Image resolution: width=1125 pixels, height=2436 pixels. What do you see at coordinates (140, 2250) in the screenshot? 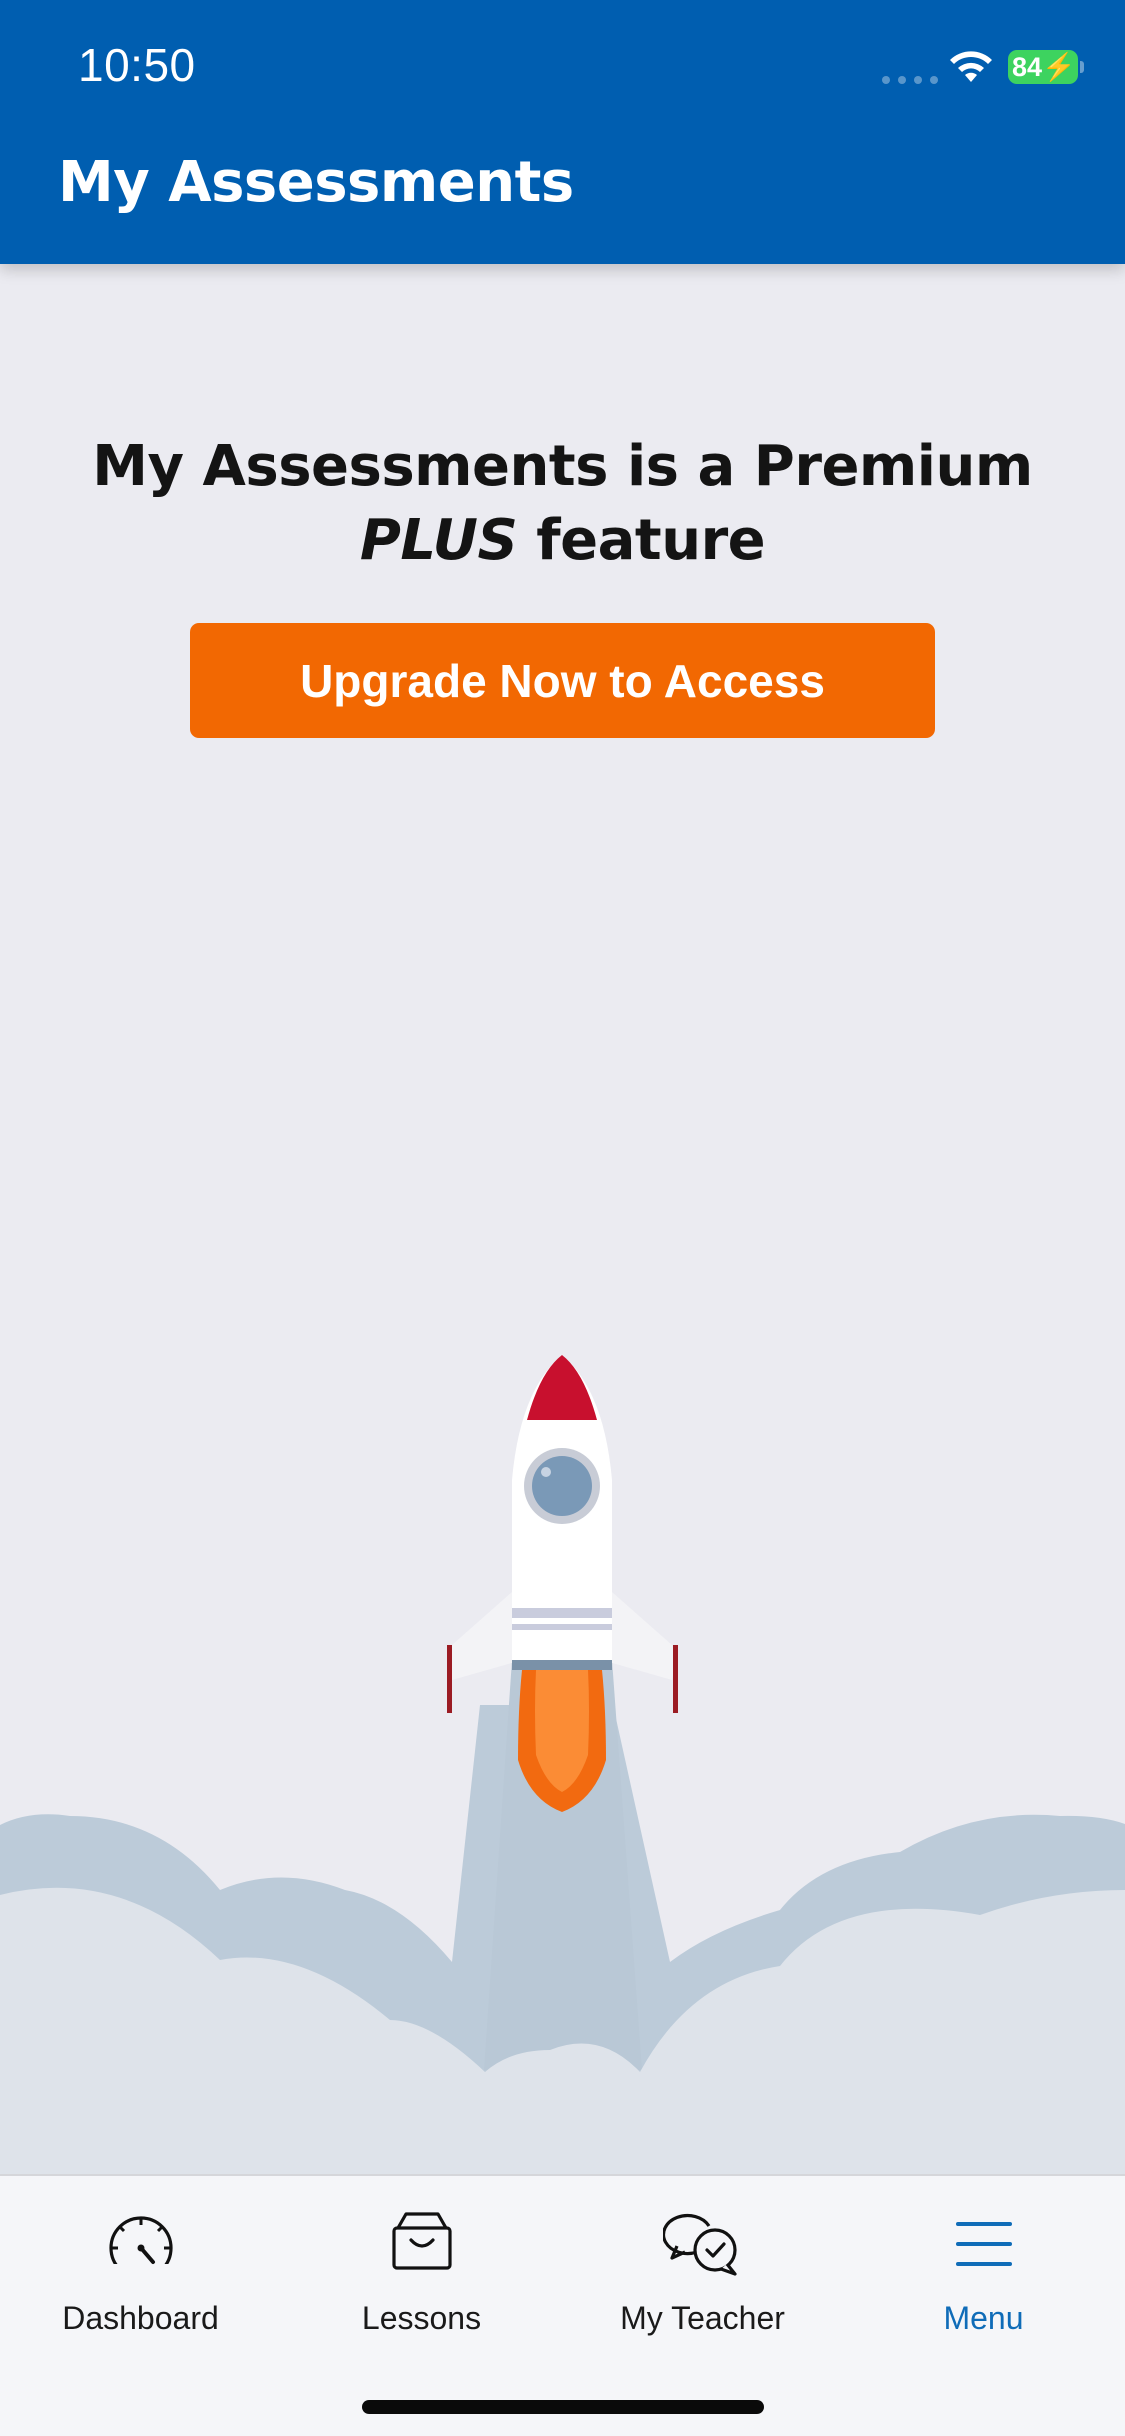
I see `speedometer-icon` at bounding box center [140, 2250].